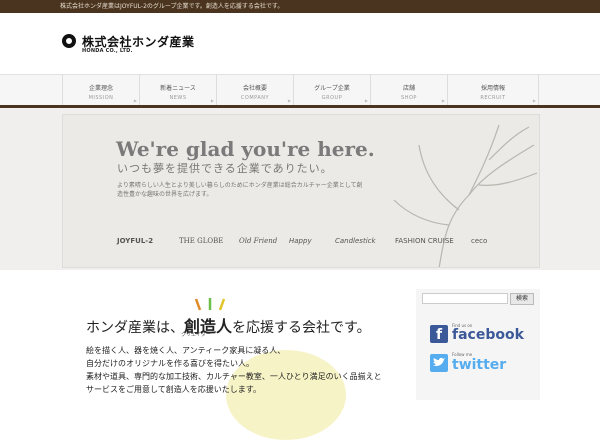 The height and width of the screenshot is (440, 600). Describe the element at coordinates (301, 328) in the screenshot. I see `heading-suffix: を応援する会社です。` at that location.